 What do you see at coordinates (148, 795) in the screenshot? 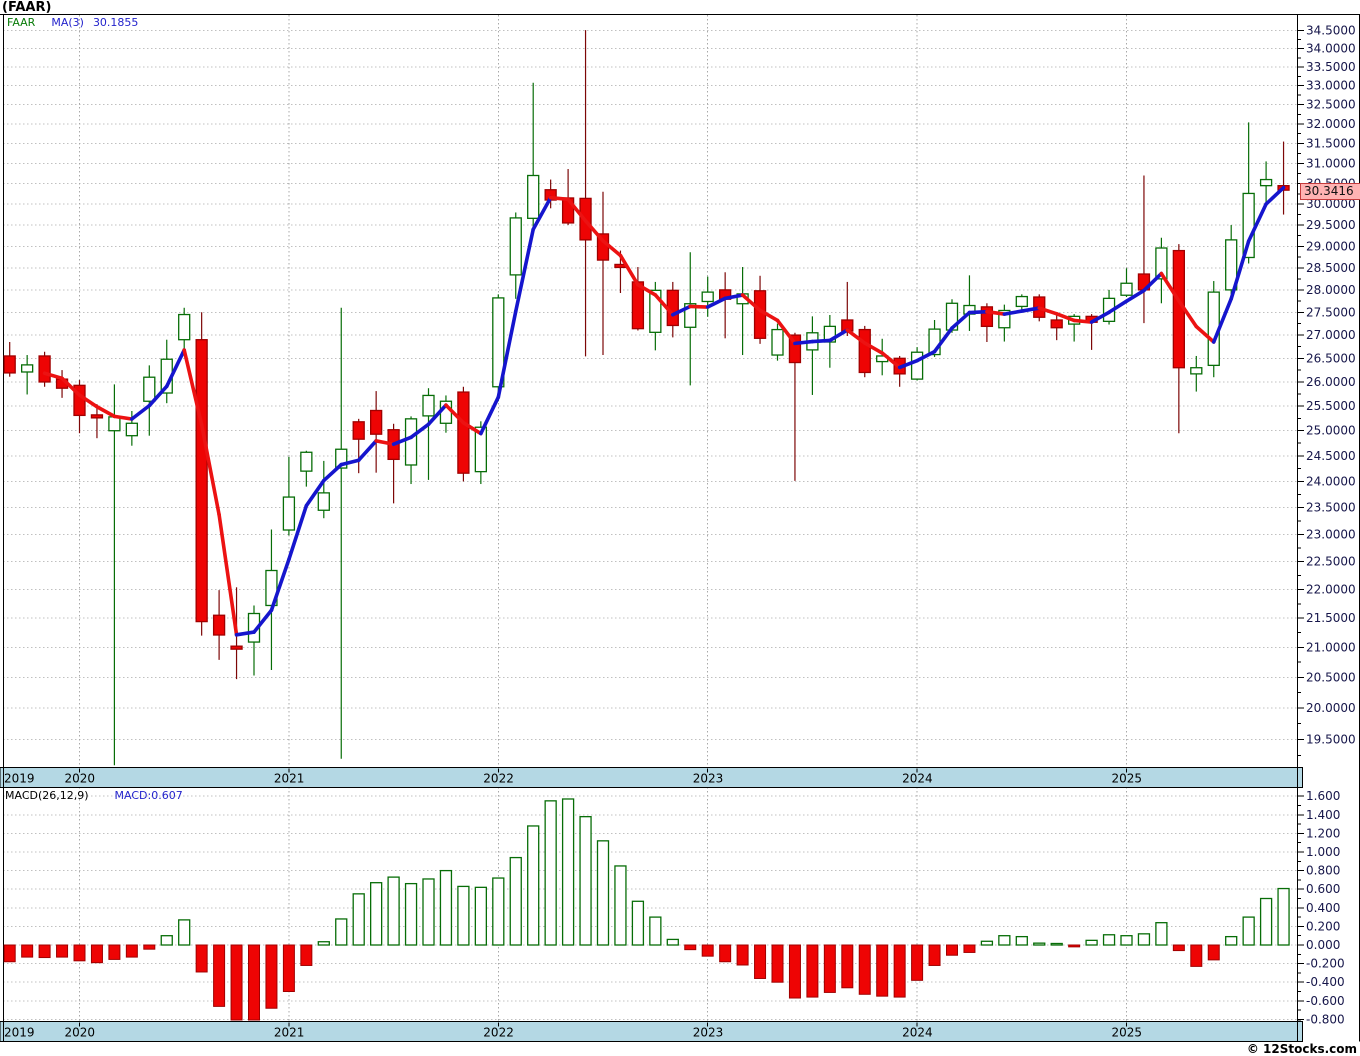
I see `macd-value-label: MACD:0.607` at bounding box center [148, 795].